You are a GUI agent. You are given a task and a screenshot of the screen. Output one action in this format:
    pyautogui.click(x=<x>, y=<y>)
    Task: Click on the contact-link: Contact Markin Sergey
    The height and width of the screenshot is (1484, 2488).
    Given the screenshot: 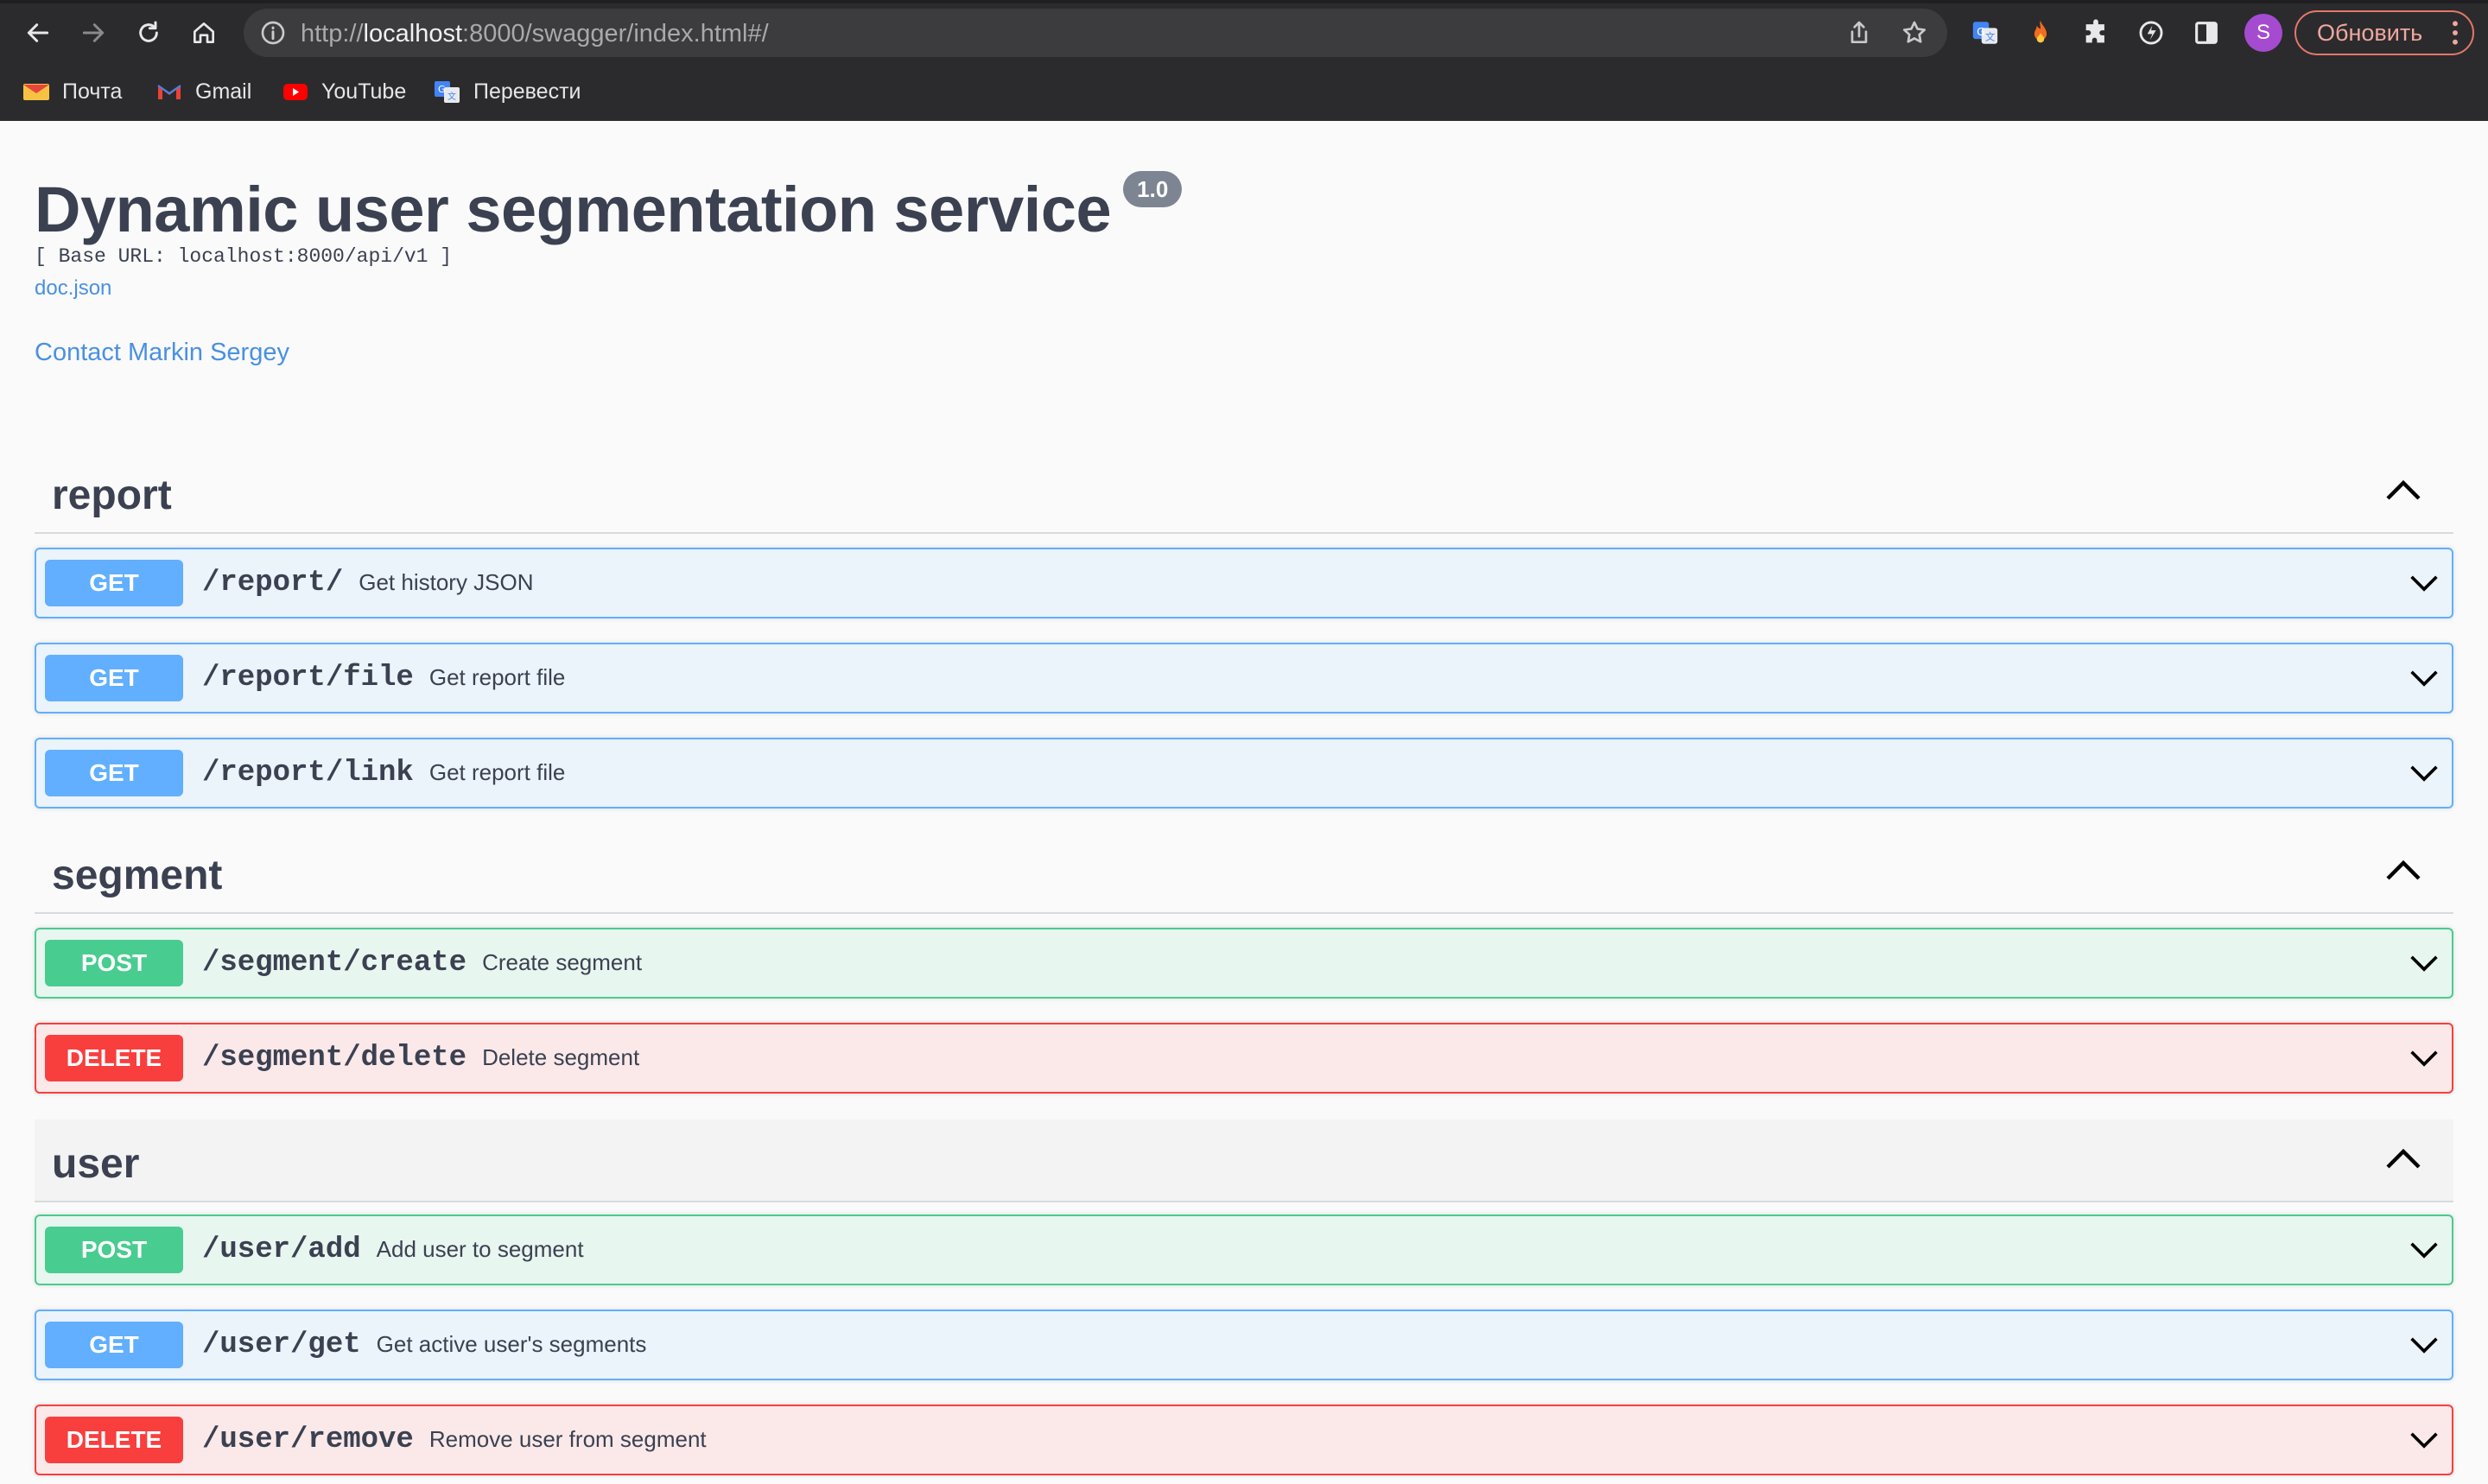 What is the action you would take?
    pyautogui.click(x=162, y=353)
    